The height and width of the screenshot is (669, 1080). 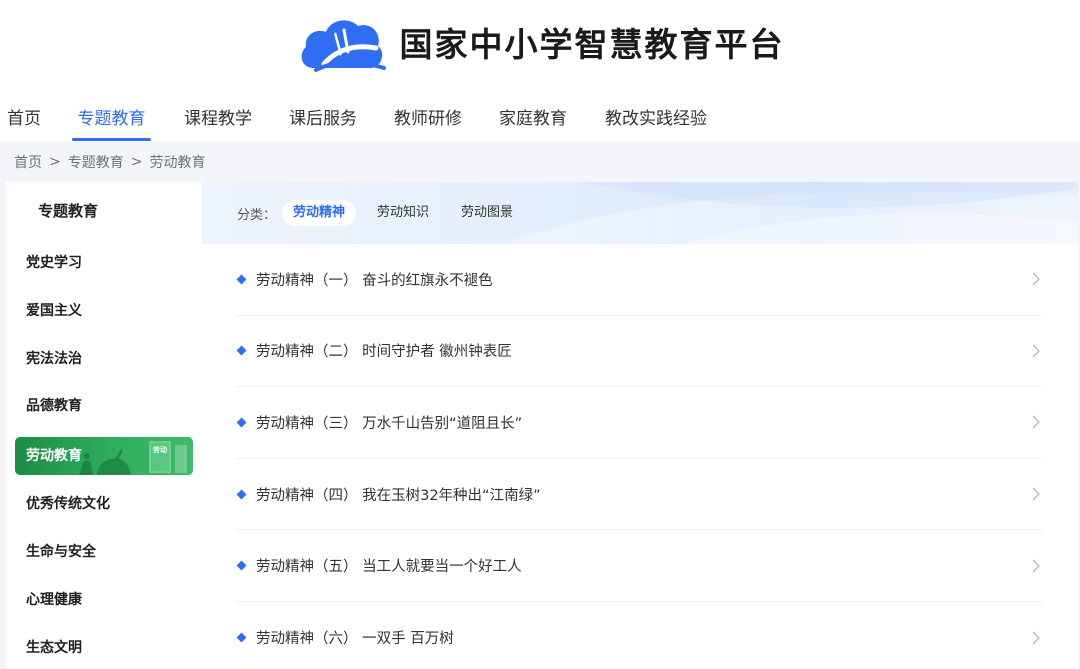 I want to click on nav-item-family-education: 家庭教育, so click(x=533, y=121).